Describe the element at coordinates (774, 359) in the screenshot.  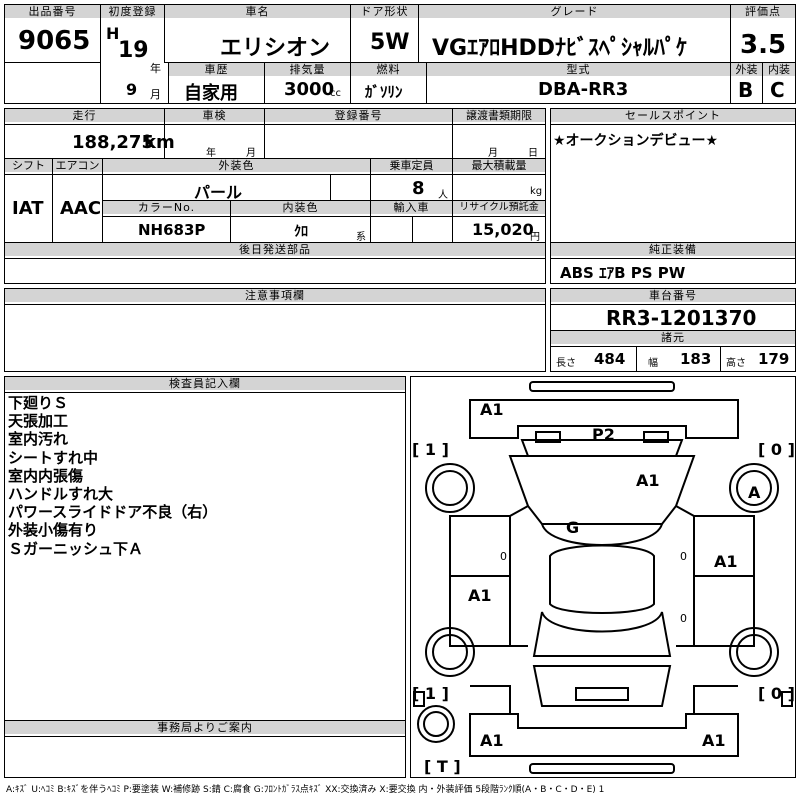
I see `height: 179` at that location.